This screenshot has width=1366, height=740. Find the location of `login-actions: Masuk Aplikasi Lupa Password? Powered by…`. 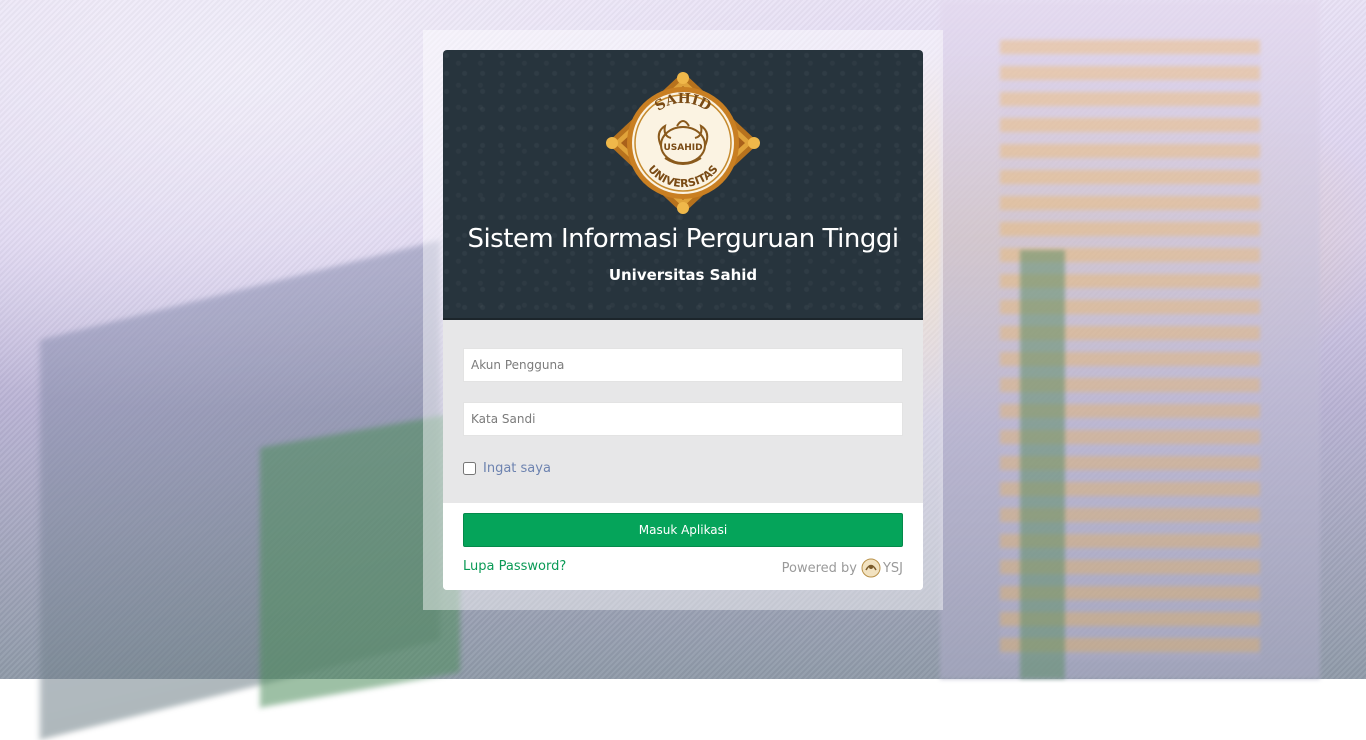

login-actions: Masuk Aplikasi Lupa Password? Powered by… is located at coordinates (683, 546).